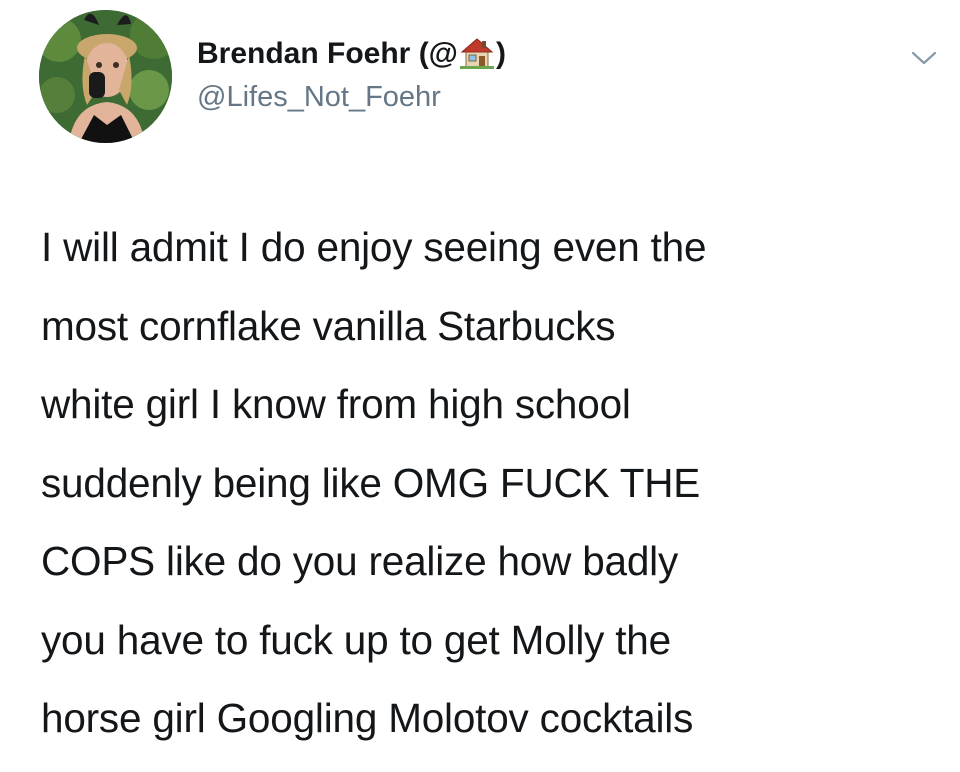 The height and width of the screenshot is (772, 960). I want to click on avatar-image, so click(105, 76).